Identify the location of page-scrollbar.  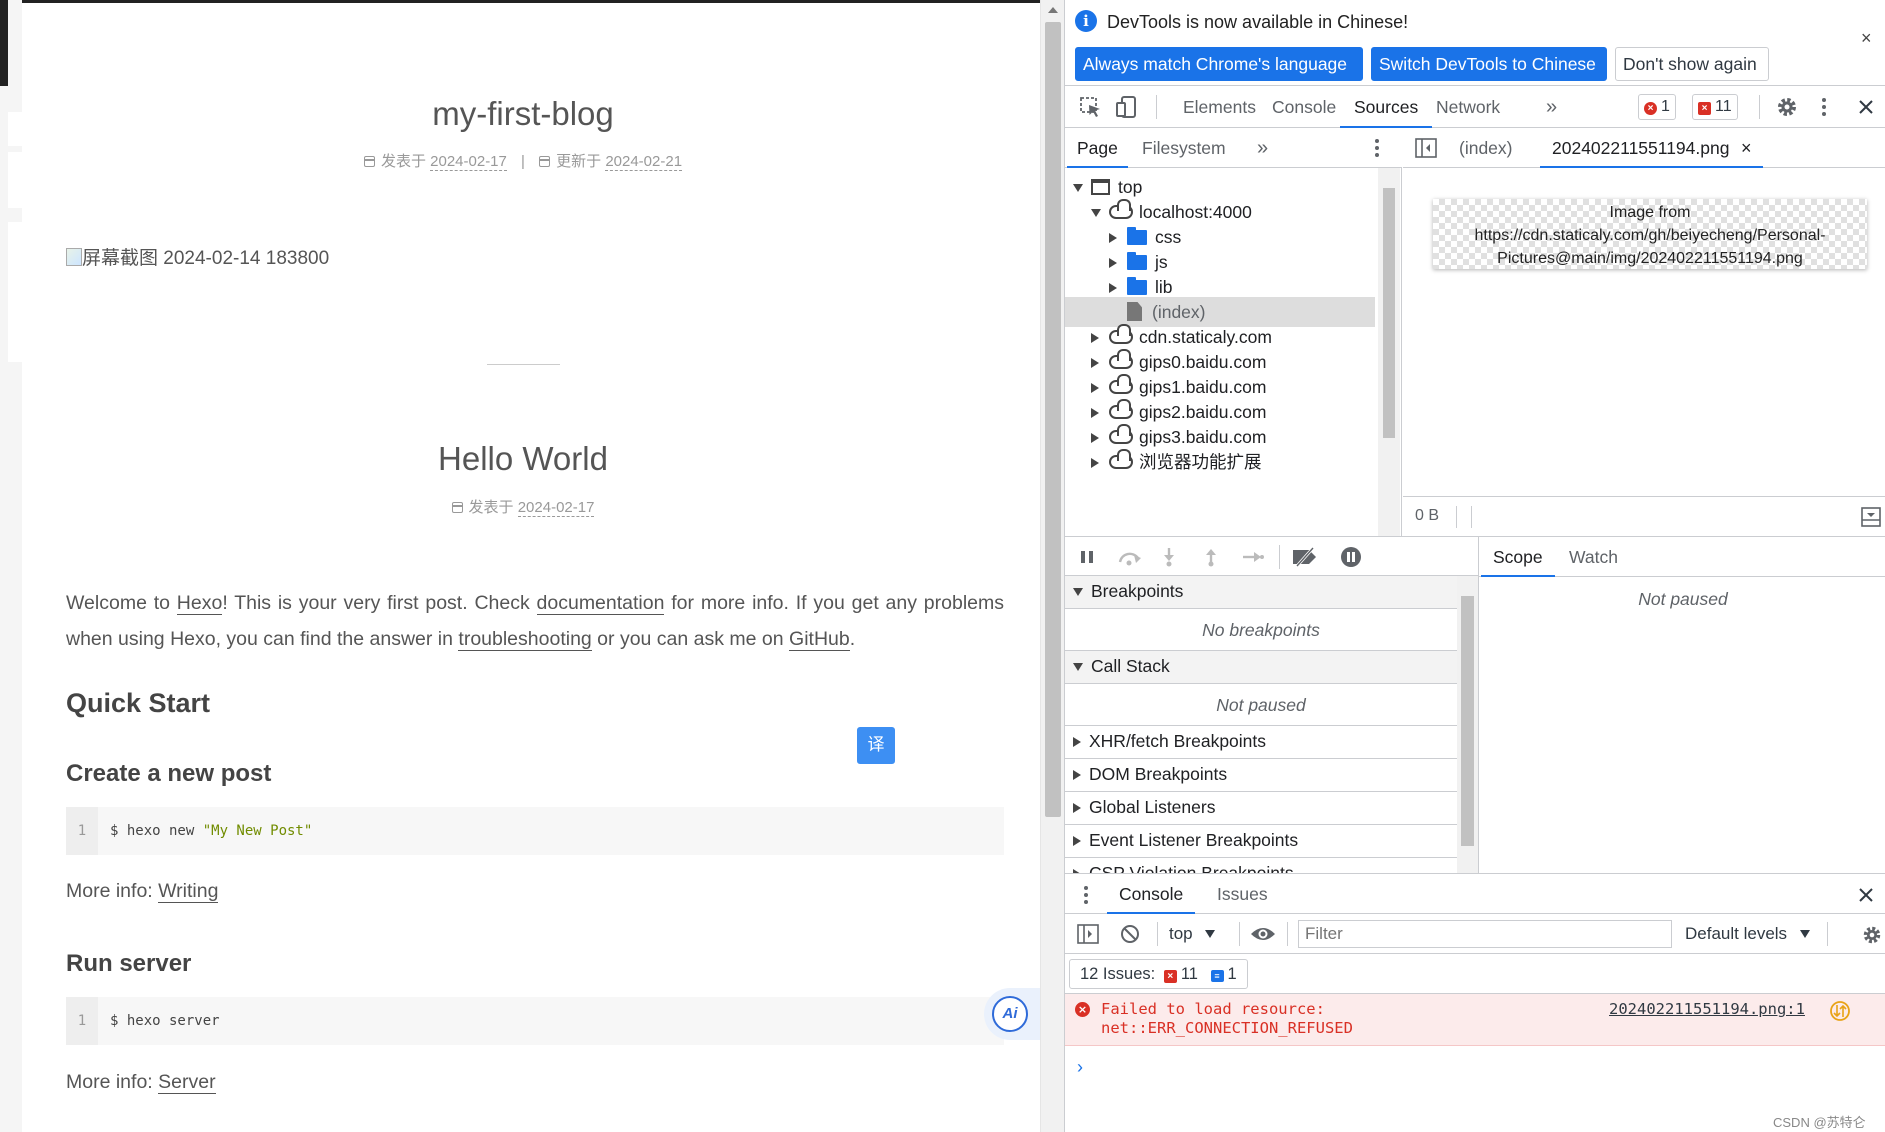
(1052, 566).